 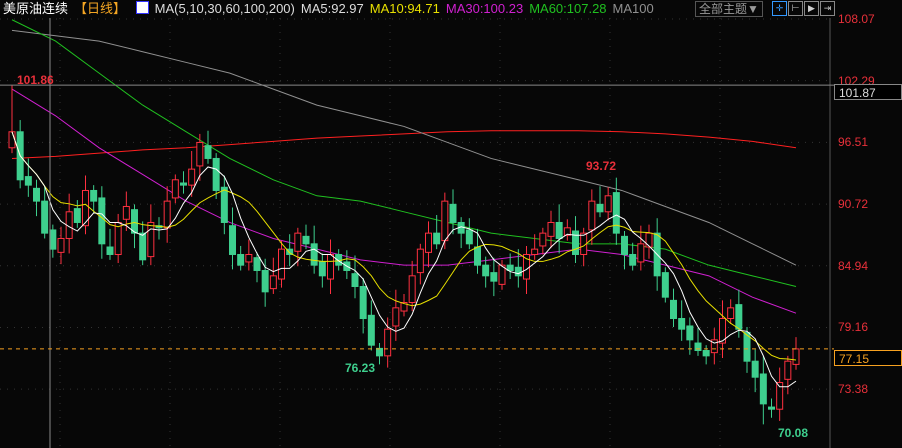 I want to click on crosshair-price-box: 101.87, so click(x=868, y=92).